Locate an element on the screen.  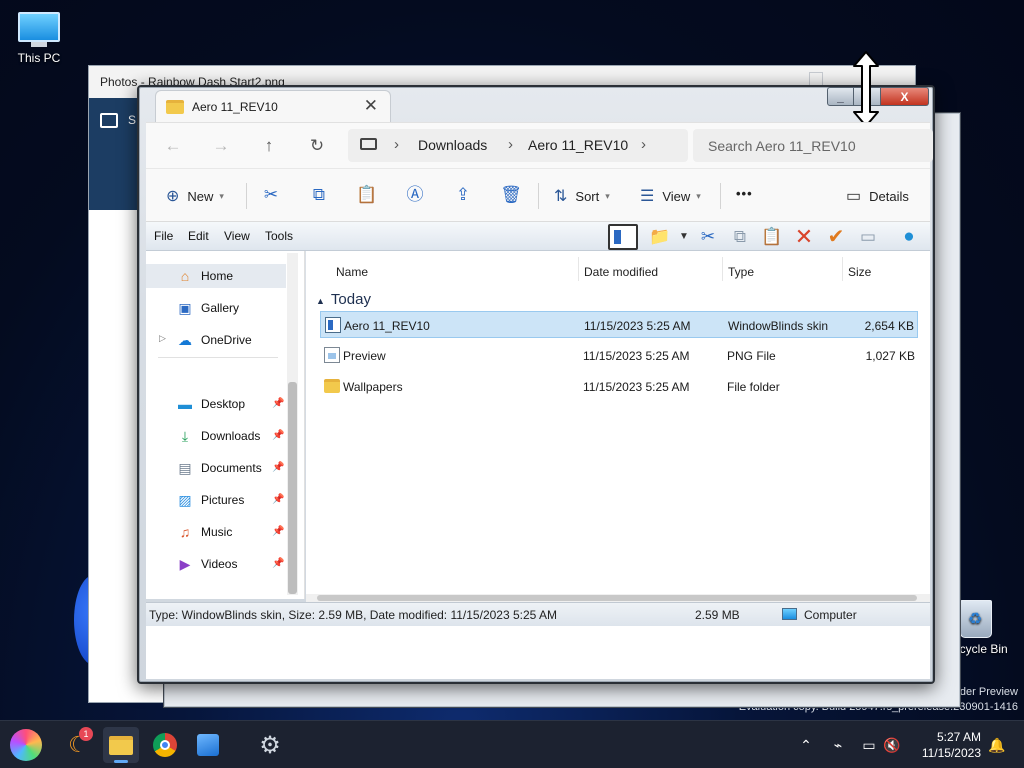
file-explorer-icon is located at coordinates (121, 745).